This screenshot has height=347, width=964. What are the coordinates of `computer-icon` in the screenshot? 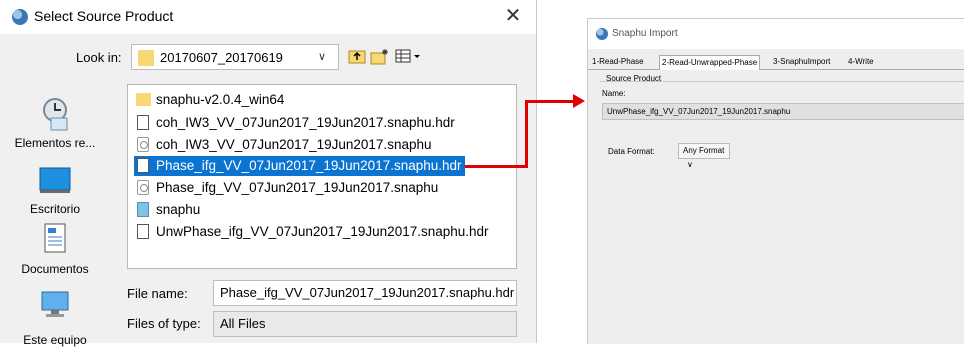 It's located at (55, 306).